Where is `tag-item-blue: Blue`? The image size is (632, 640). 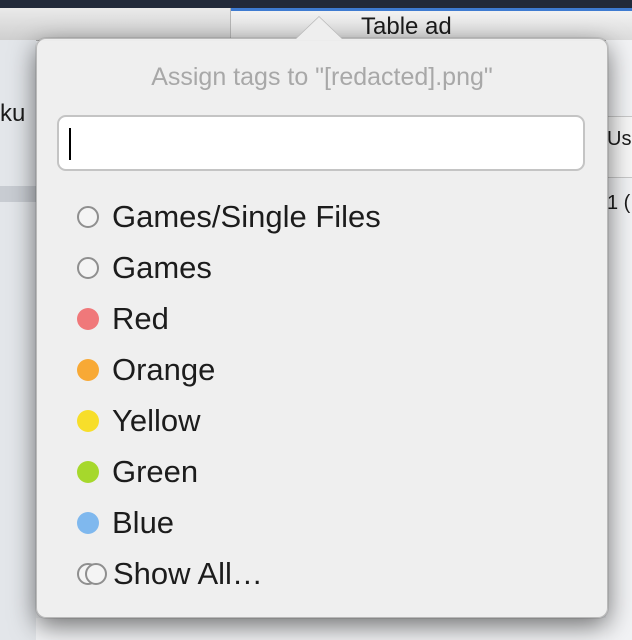
tag-item-blue: Blue is located at coordinates (229, 522).